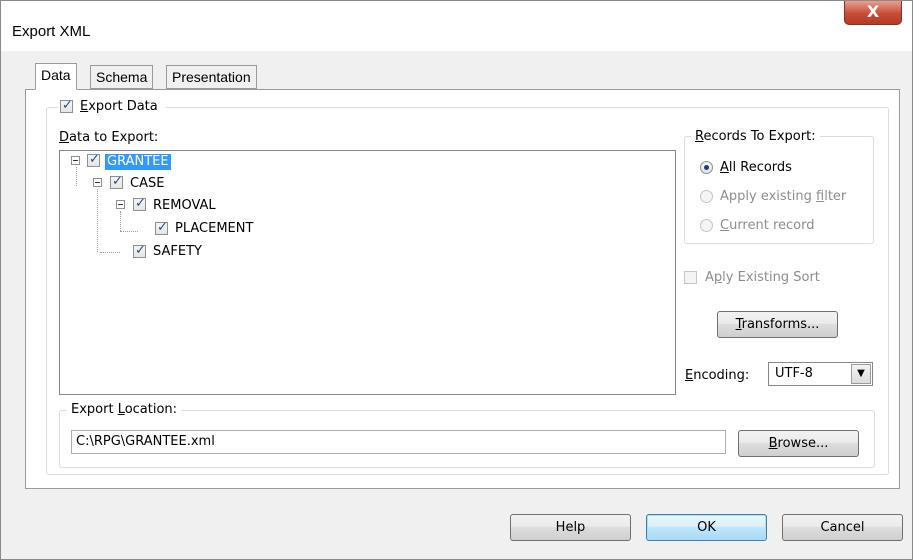 This screenshot has width=913, height=560. What do you see at coordinates (139, 250) in the screenshot?
I see `safety-checkbox: ✓` at bounding box center [139, 250].